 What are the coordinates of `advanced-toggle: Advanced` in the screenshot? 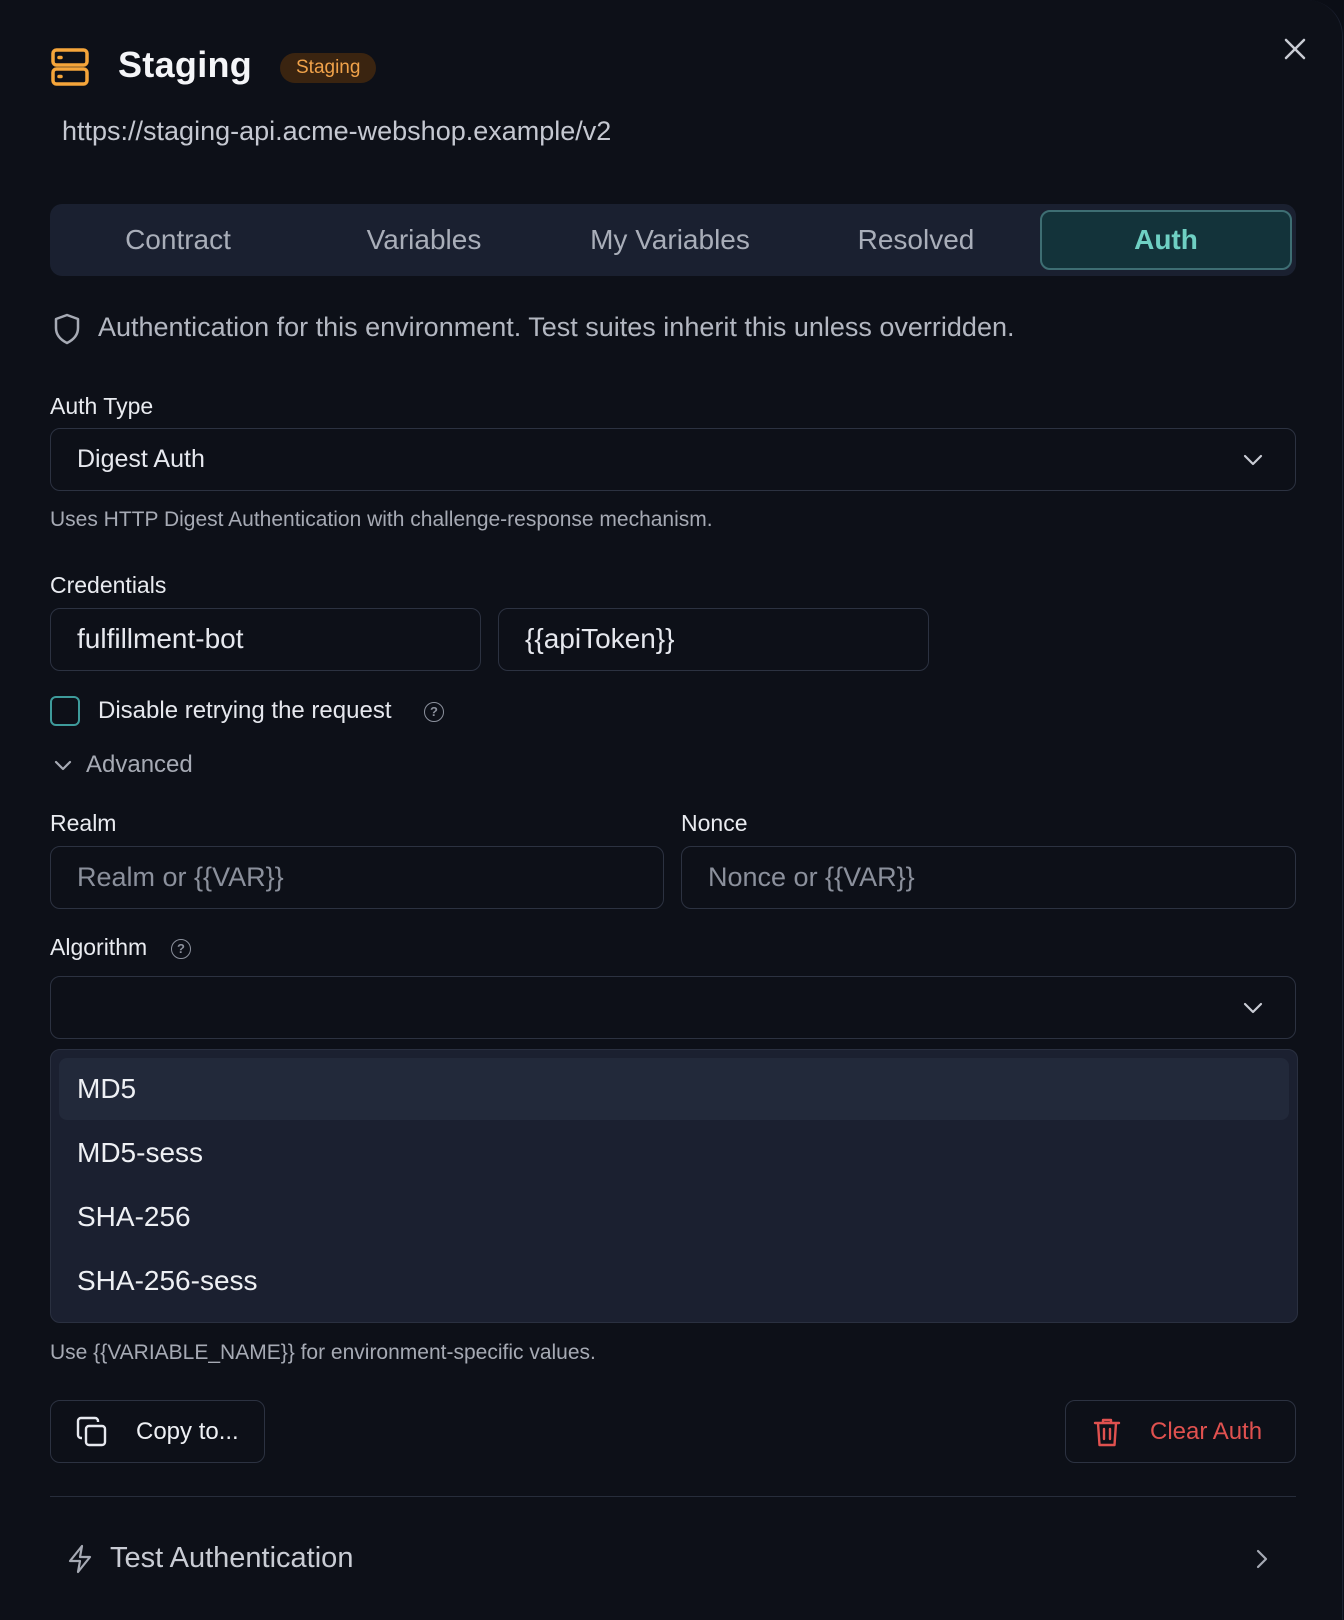 It's located at (139, 765).